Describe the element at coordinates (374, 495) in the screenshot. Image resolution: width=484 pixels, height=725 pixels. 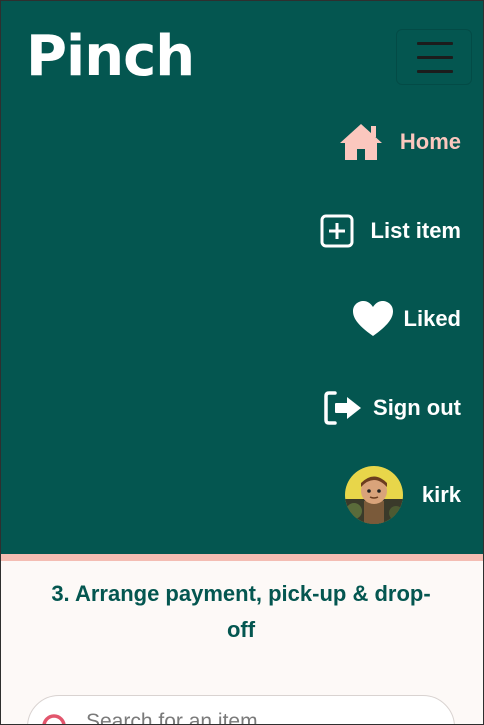
I see `avatar` at that location.